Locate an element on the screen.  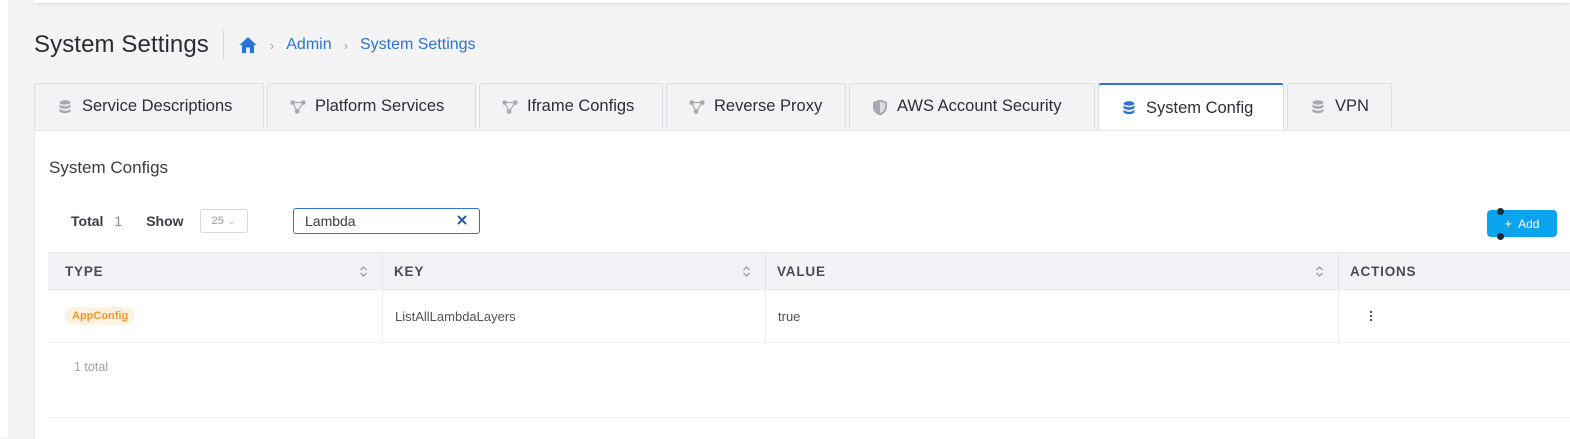
tab-label: VPN is located at coordinates (1352, 106).